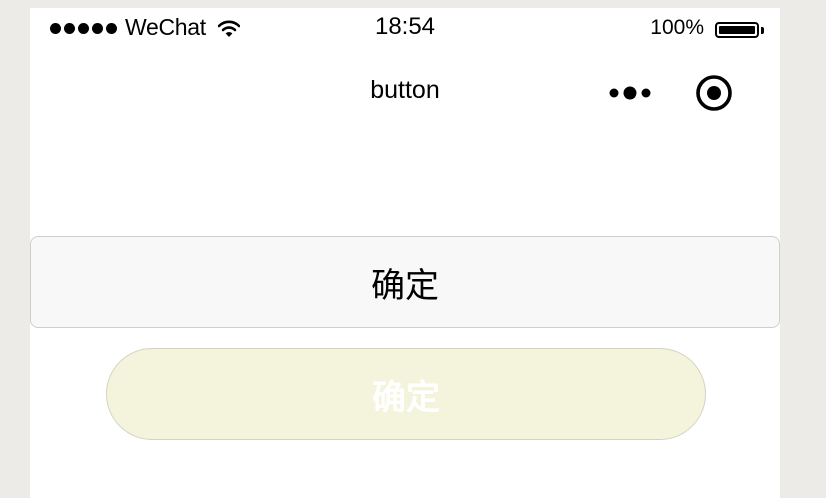 This screenshot has height=498, width=826. I want to click on battery-icon, so click(737, 30).